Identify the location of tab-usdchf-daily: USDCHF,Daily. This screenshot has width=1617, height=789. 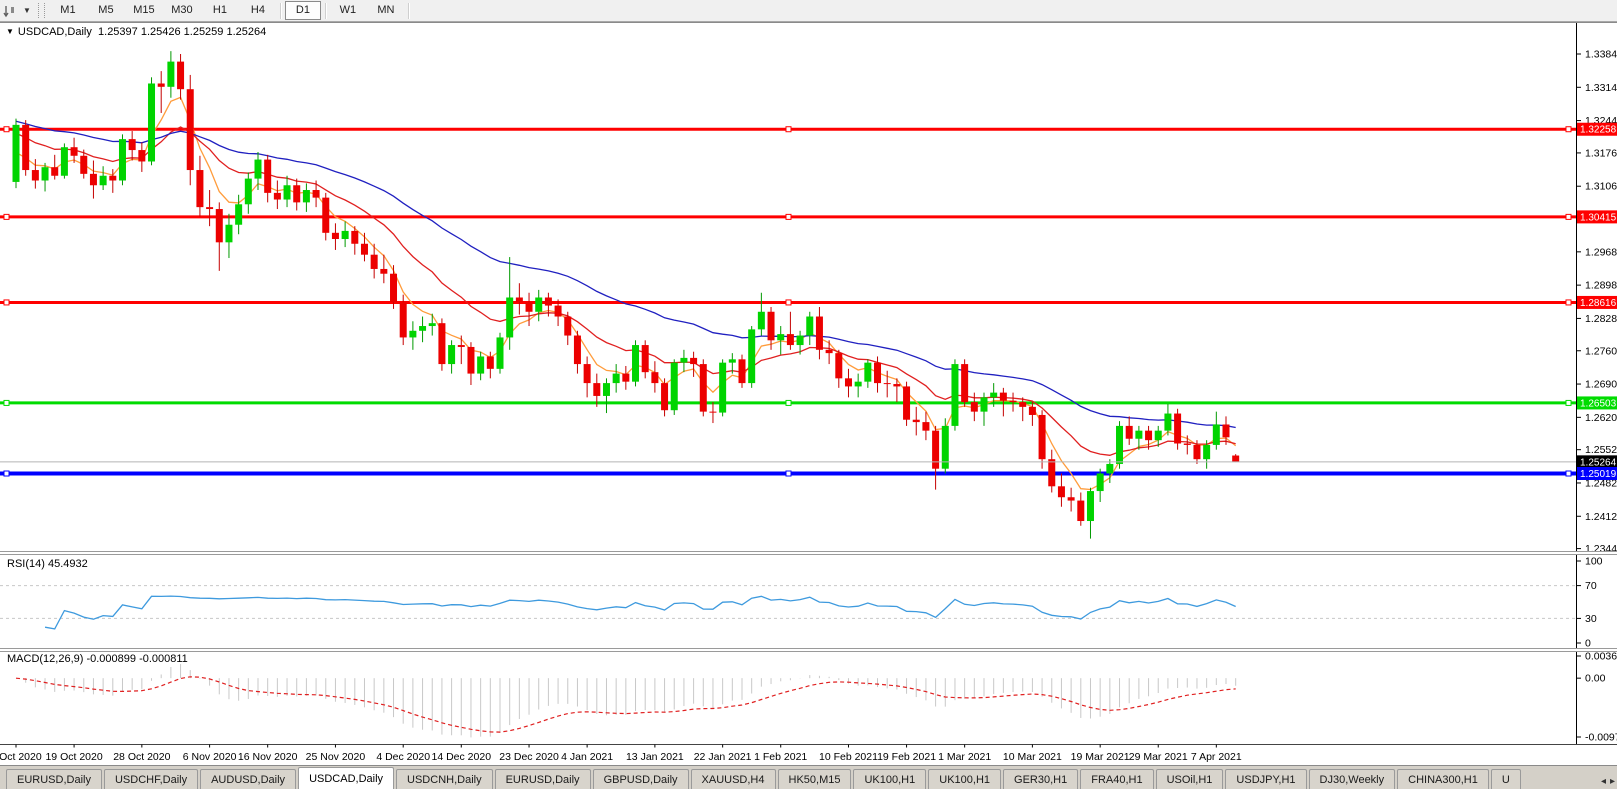
(151, 779).